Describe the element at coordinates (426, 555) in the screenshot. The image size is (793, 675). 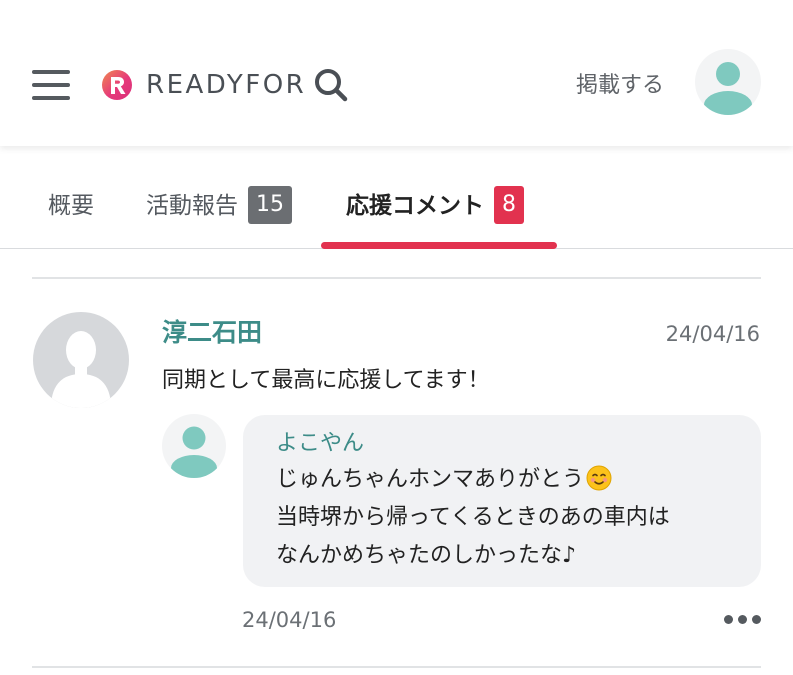
I see `reply-text-line-3: なんかめちゃたのしかったな♪` at that location.